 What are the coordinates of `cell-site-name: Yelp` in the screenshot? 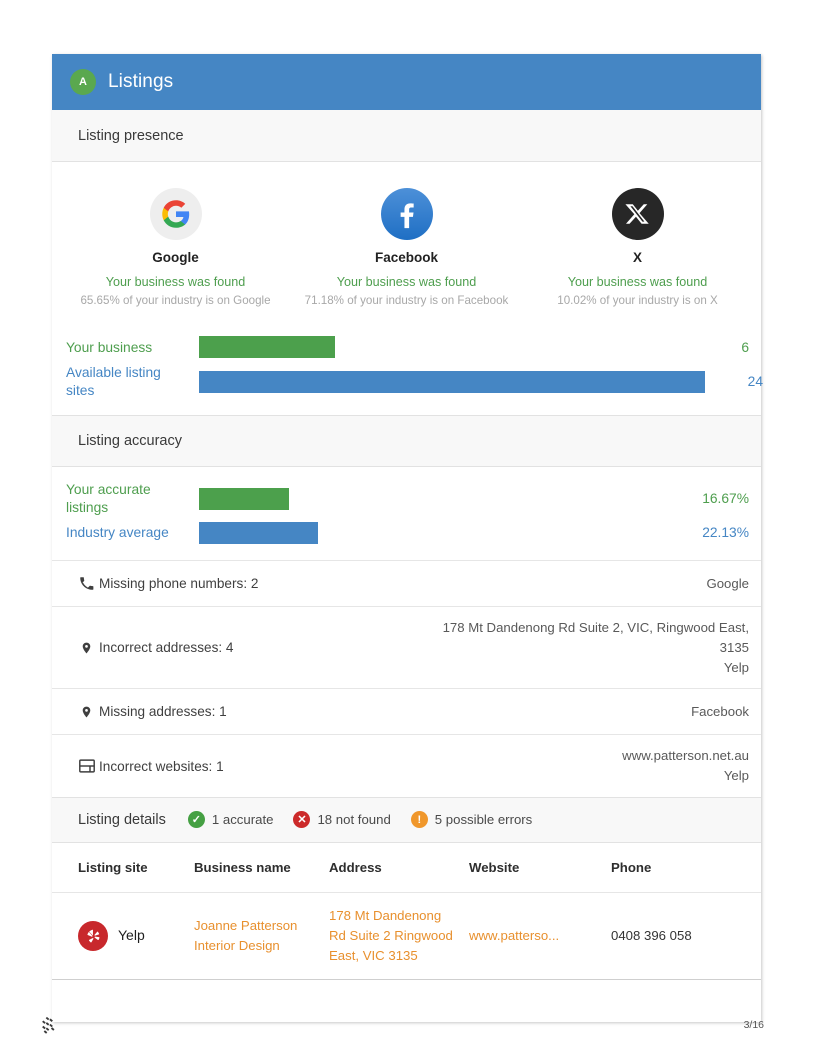 It's located at (131, 935).